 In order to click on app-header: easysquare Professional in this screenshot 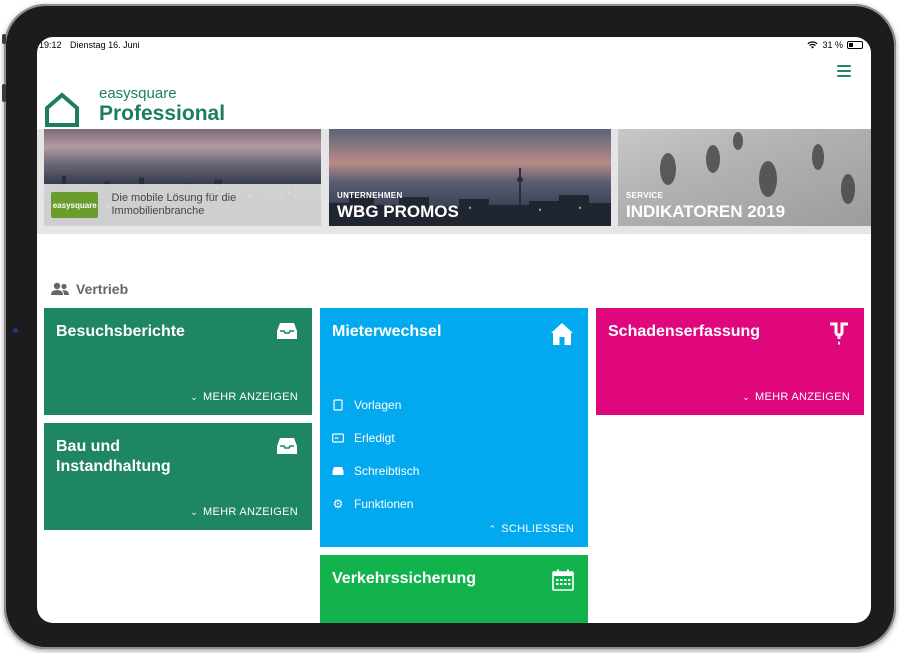, I will do `click(454, 91)`.